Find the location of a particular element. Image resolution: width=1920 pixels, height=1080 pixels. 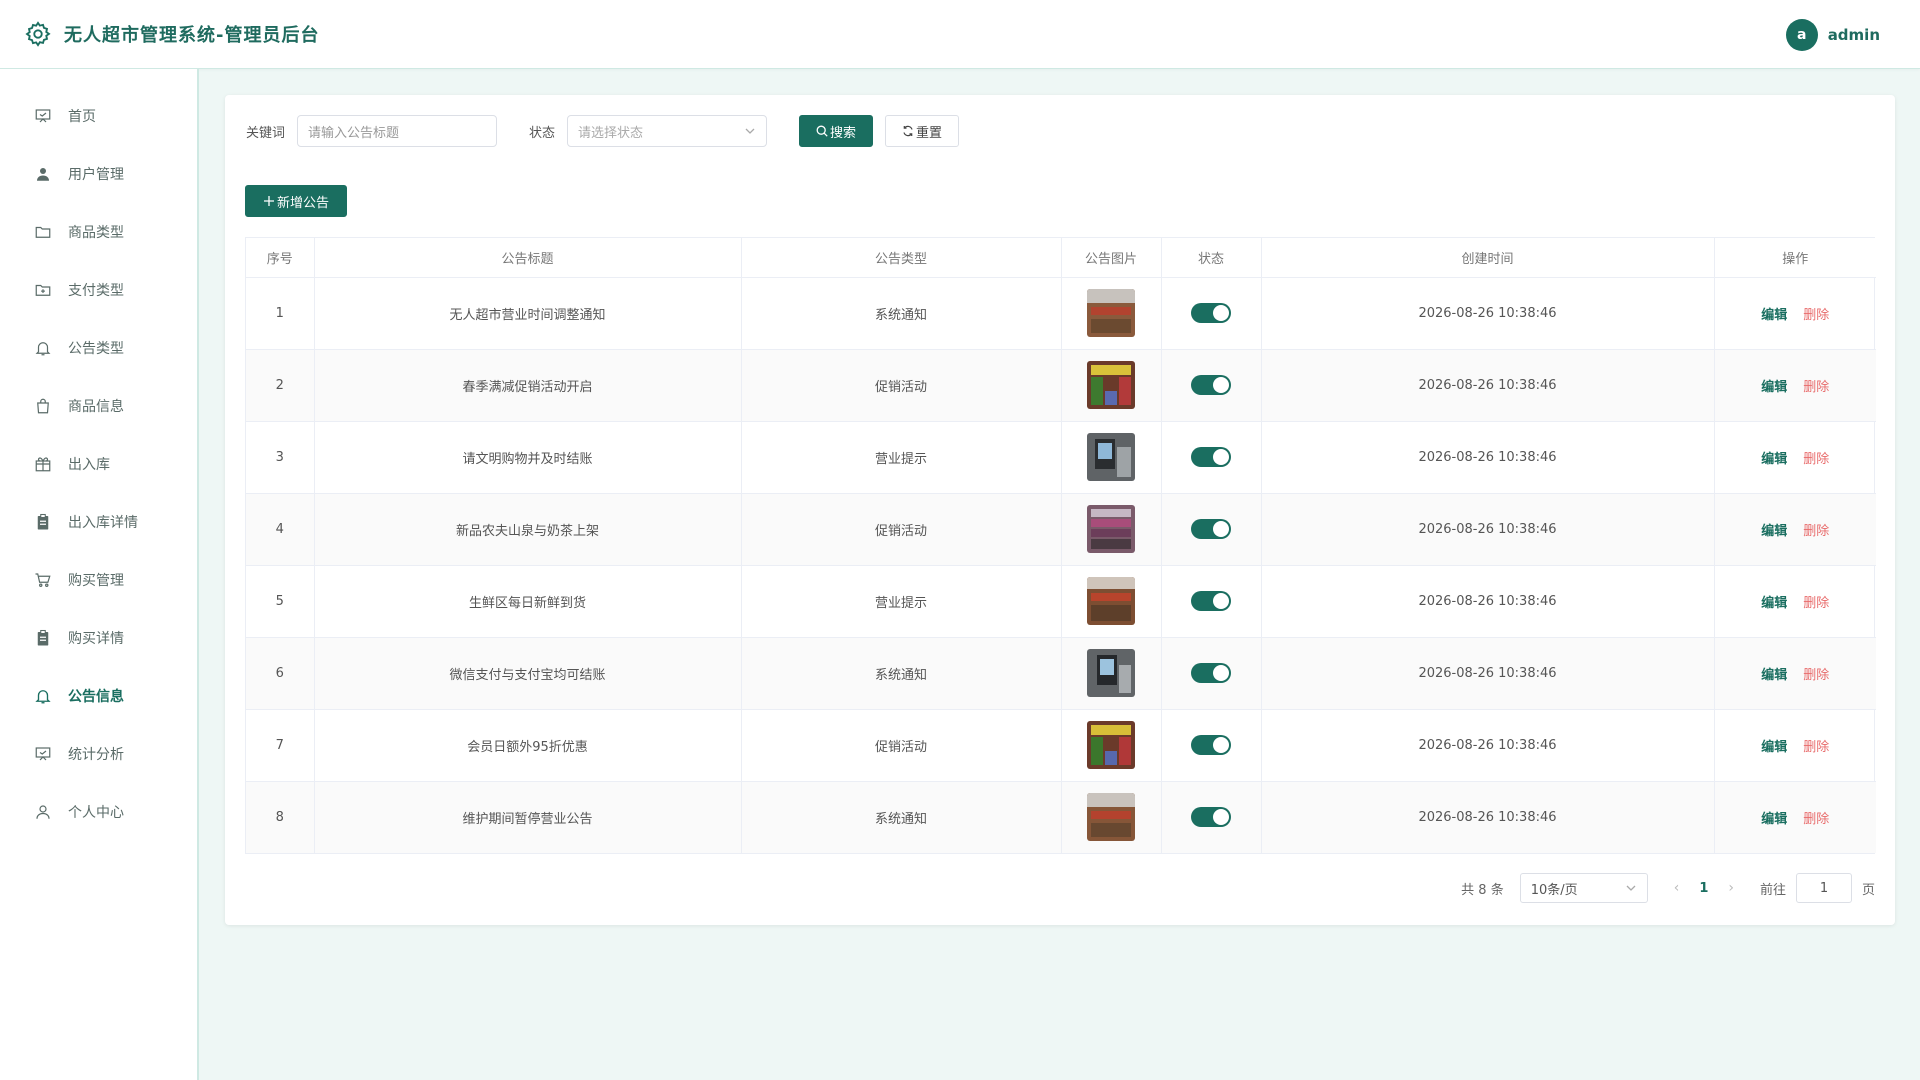

sidebar-item-home: 首页 is located at coordinates (98, 116).